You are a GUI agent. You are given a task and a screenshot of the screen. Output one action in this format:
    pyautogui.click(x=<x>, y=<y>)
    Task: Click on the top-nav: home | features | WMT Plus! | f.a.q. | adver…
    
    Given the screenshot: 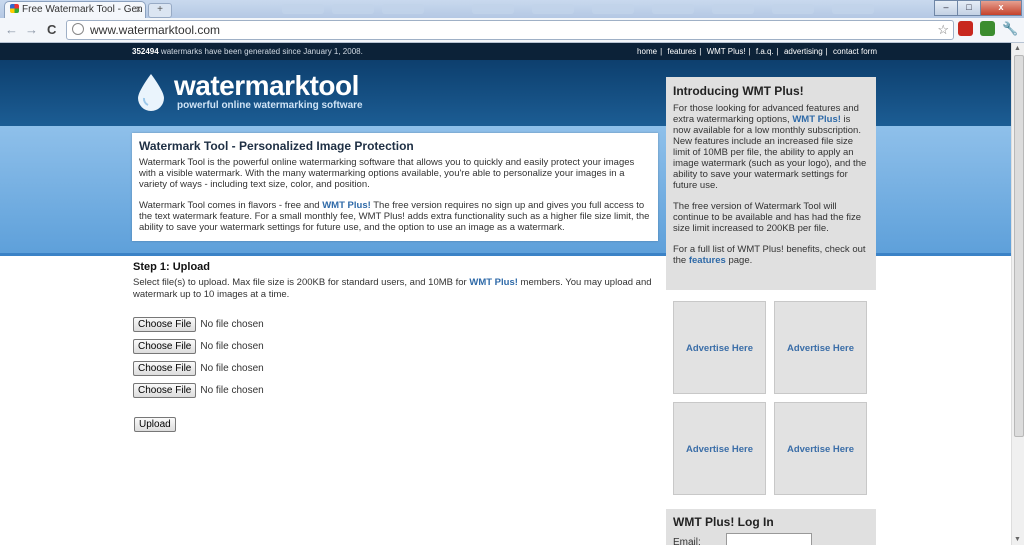 What is the action you would take?
    pyautogui.click(x=757, y=51)
    